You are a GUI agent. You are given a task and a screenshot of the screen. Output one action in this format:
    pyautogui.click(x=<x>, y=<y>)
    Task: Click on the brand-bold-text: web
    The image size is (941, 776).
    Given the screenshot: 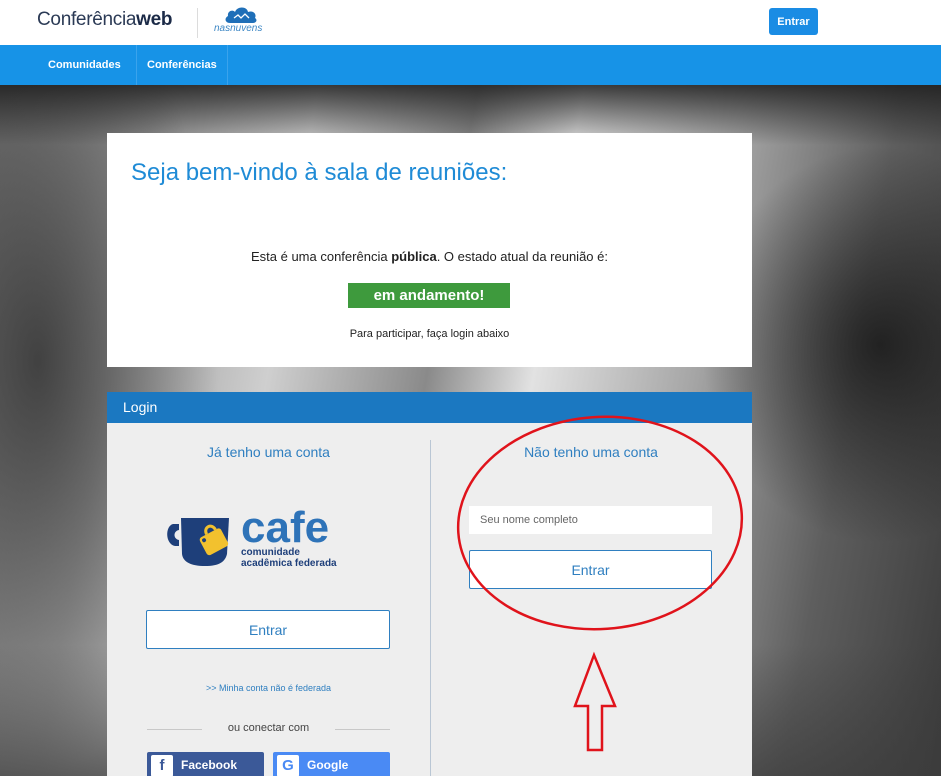 What is the action you would take?
    pyautogui.click(x=154, y=19)
    